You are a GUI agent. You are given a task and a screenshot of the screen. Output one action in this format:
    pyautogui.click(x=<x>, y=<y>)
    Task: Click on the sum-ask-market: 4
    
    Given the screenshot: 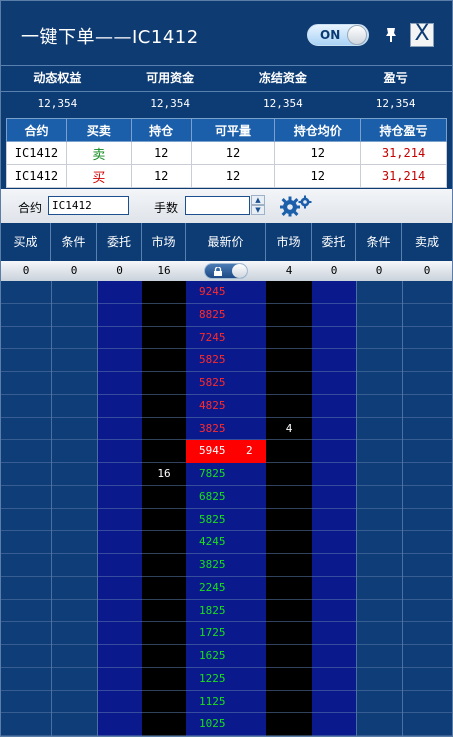 What is the action you would take?
    pyautogui.click(x=289, y=270)
    